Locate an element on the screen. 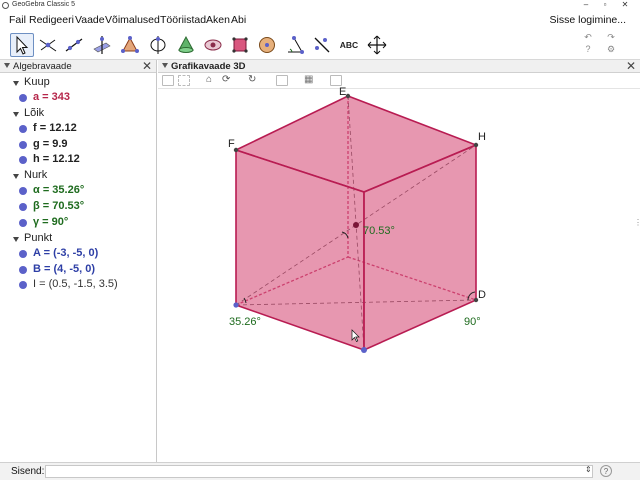 This screenshot has width=640, height=480. point-b is located at coordinates (364, 350).